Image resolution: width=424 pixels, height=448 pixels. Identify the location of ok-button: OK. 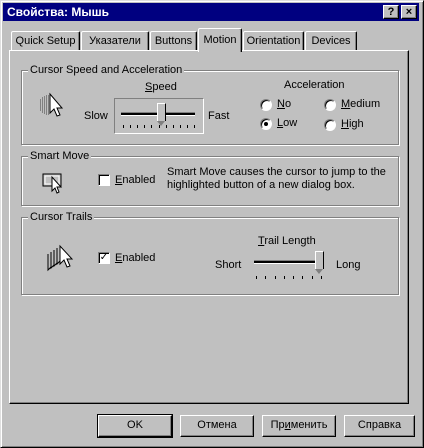
(135, 426).